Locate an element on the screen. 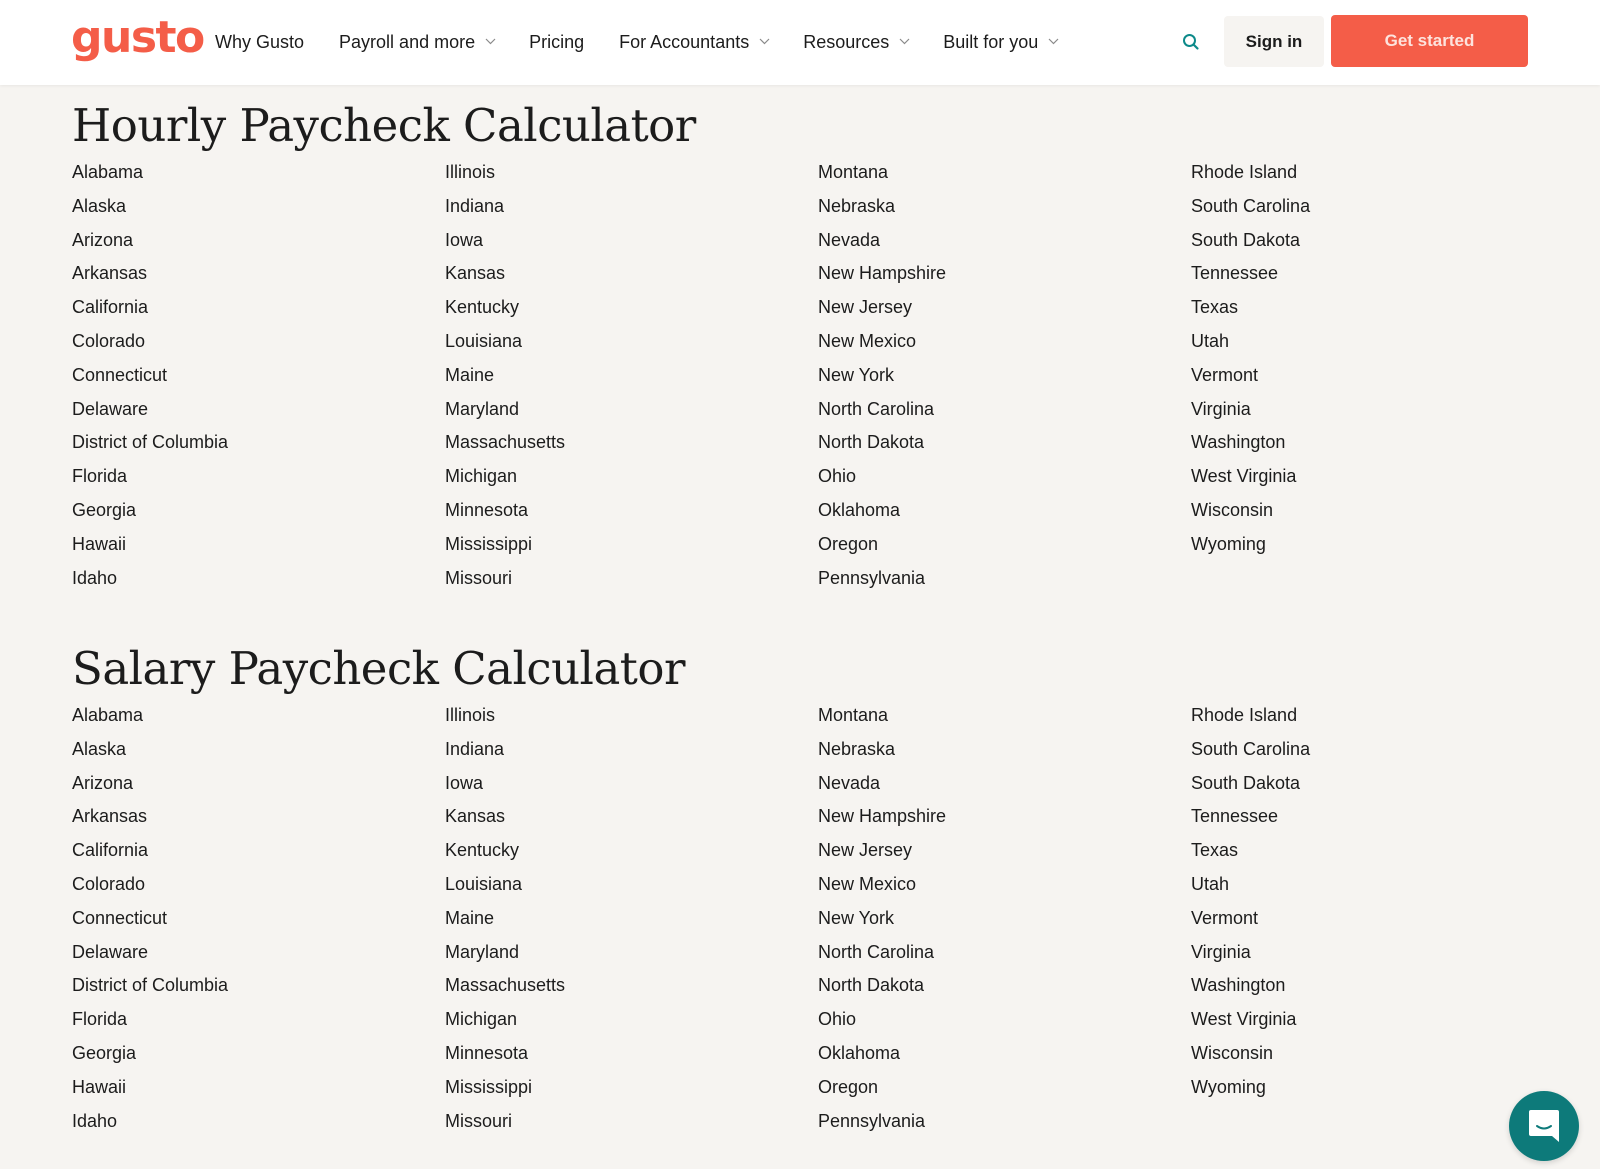 The width and height of the screenshot is (1600, 1169). state-link: Nevada is located at coordinates (998, 241).